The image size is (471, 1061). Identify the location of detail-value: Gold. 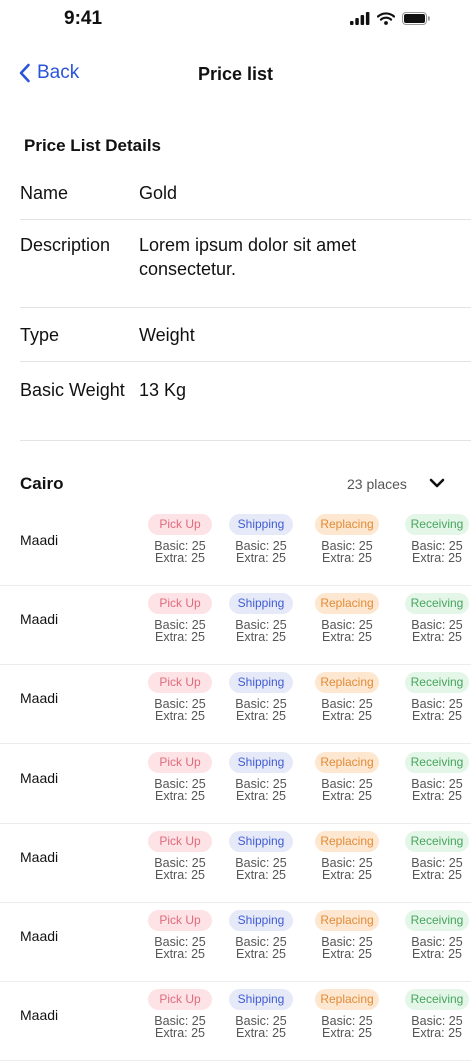
(158, 193).